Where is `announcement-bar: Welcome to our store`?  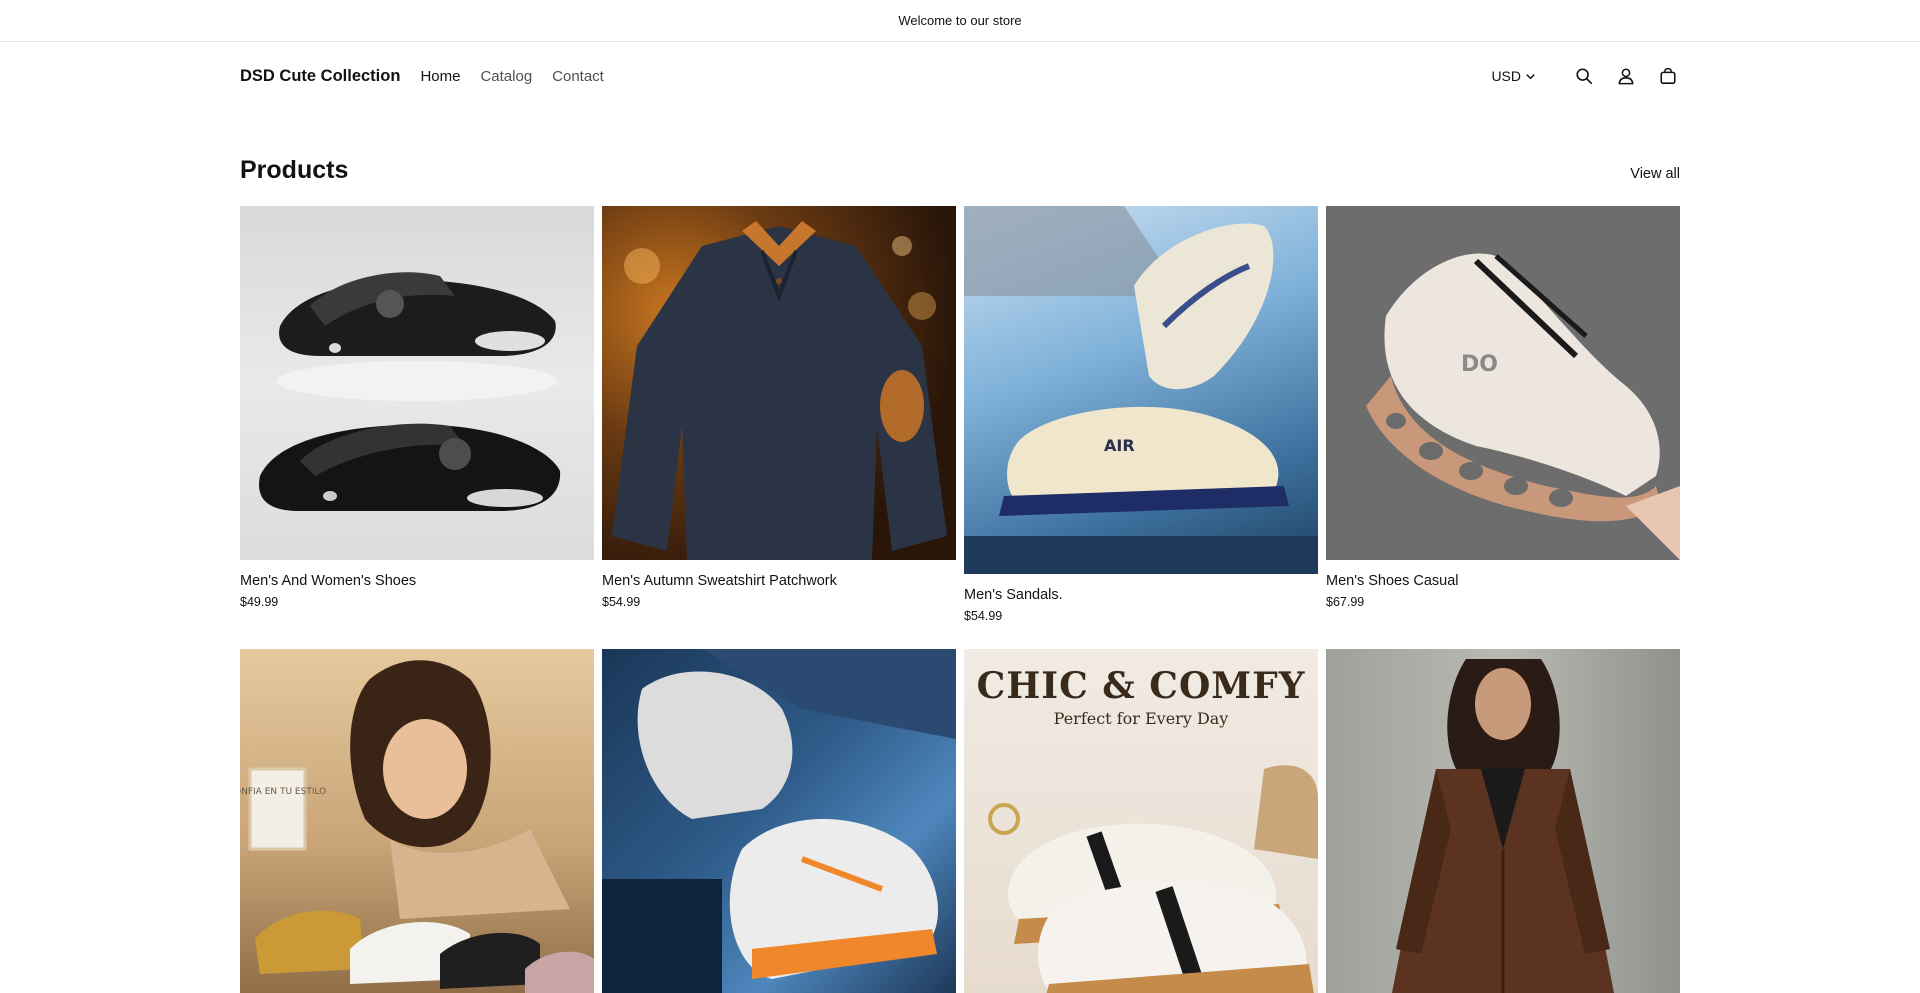
announcement-bar: Welcome to our store is located at coordinates (960, 21).